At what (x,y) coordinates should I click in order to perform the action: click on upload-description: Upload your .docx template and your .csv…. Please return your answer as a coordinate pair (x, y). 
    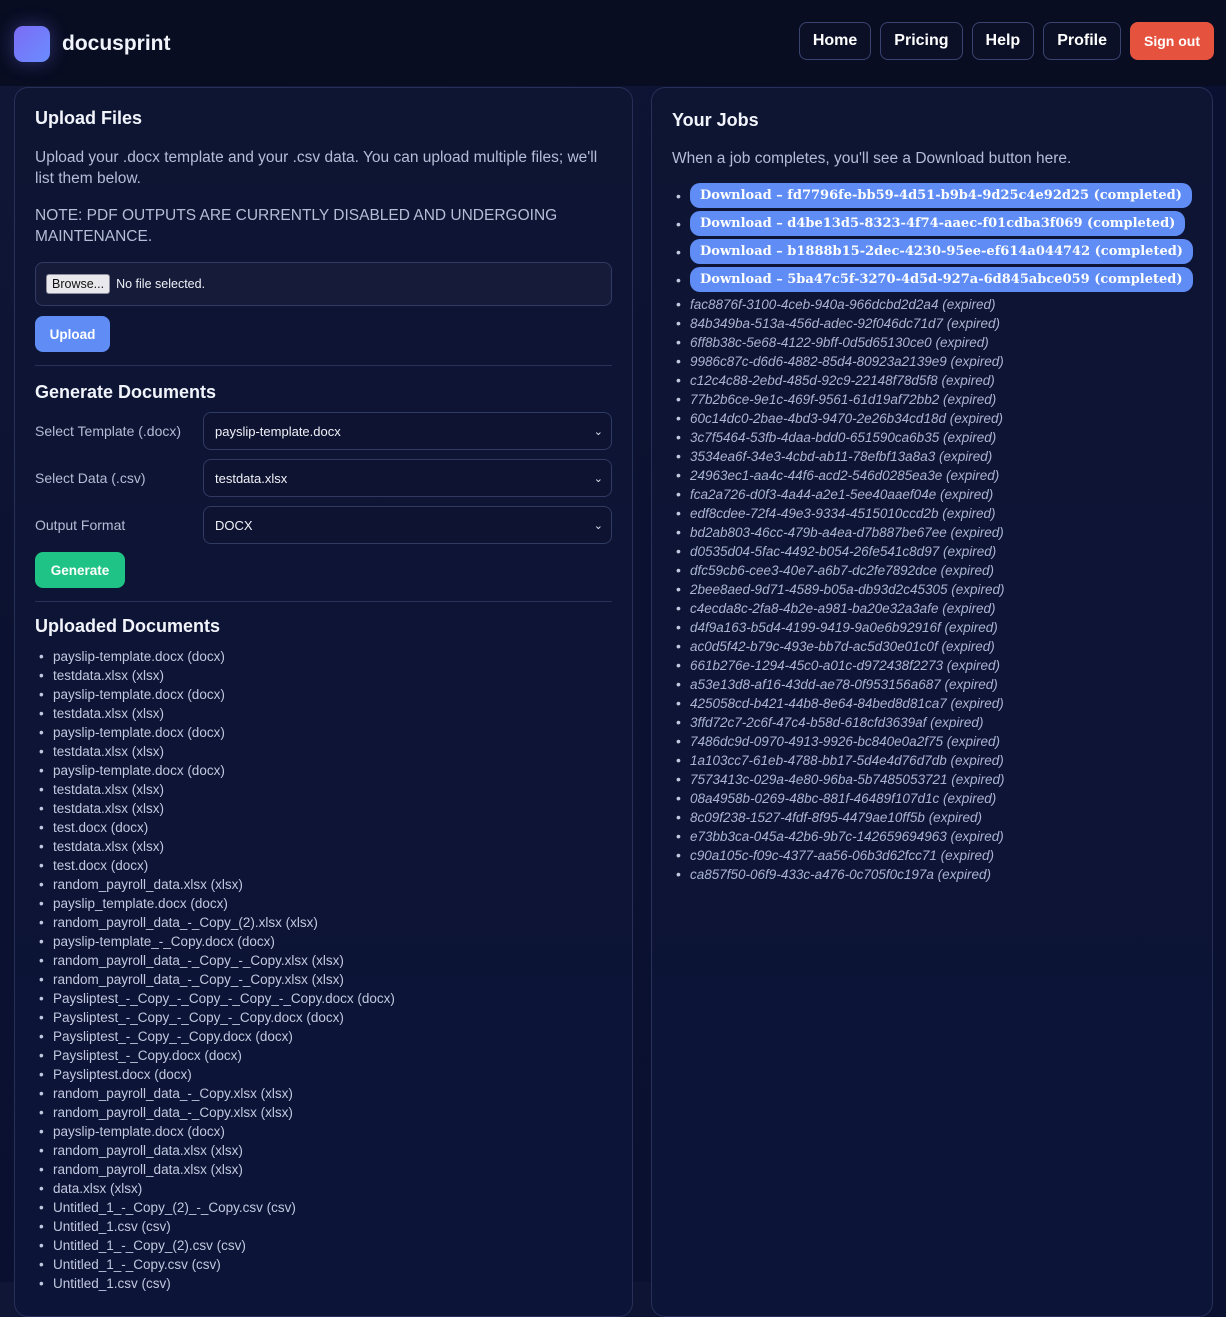
    Looking at the image, I should click on (316, 168).